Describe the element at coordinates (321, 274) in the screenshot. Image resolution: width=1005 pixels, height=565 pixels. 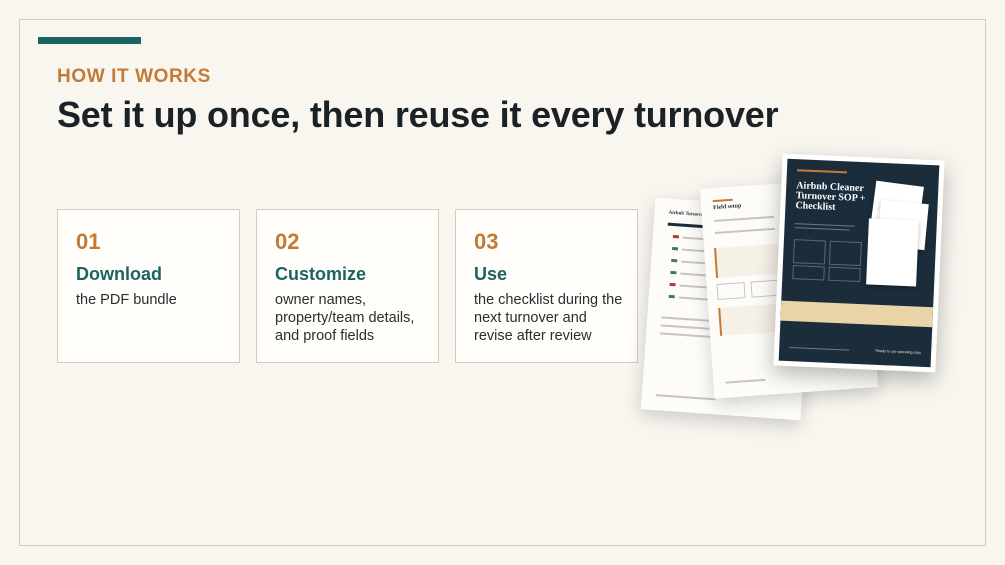
I see `step-title: Customize` at that location.